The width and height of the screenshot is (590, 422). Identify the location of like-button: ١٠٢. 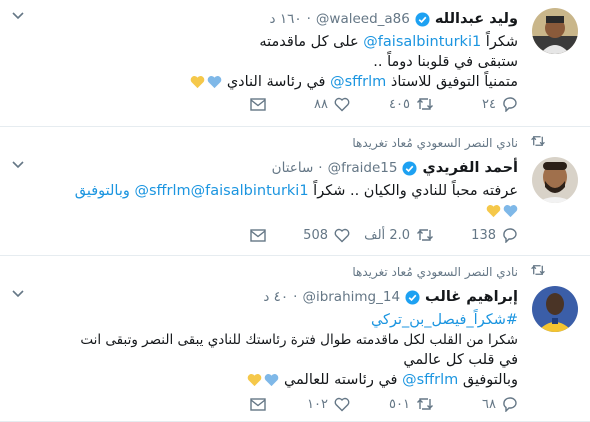
(308, 404).